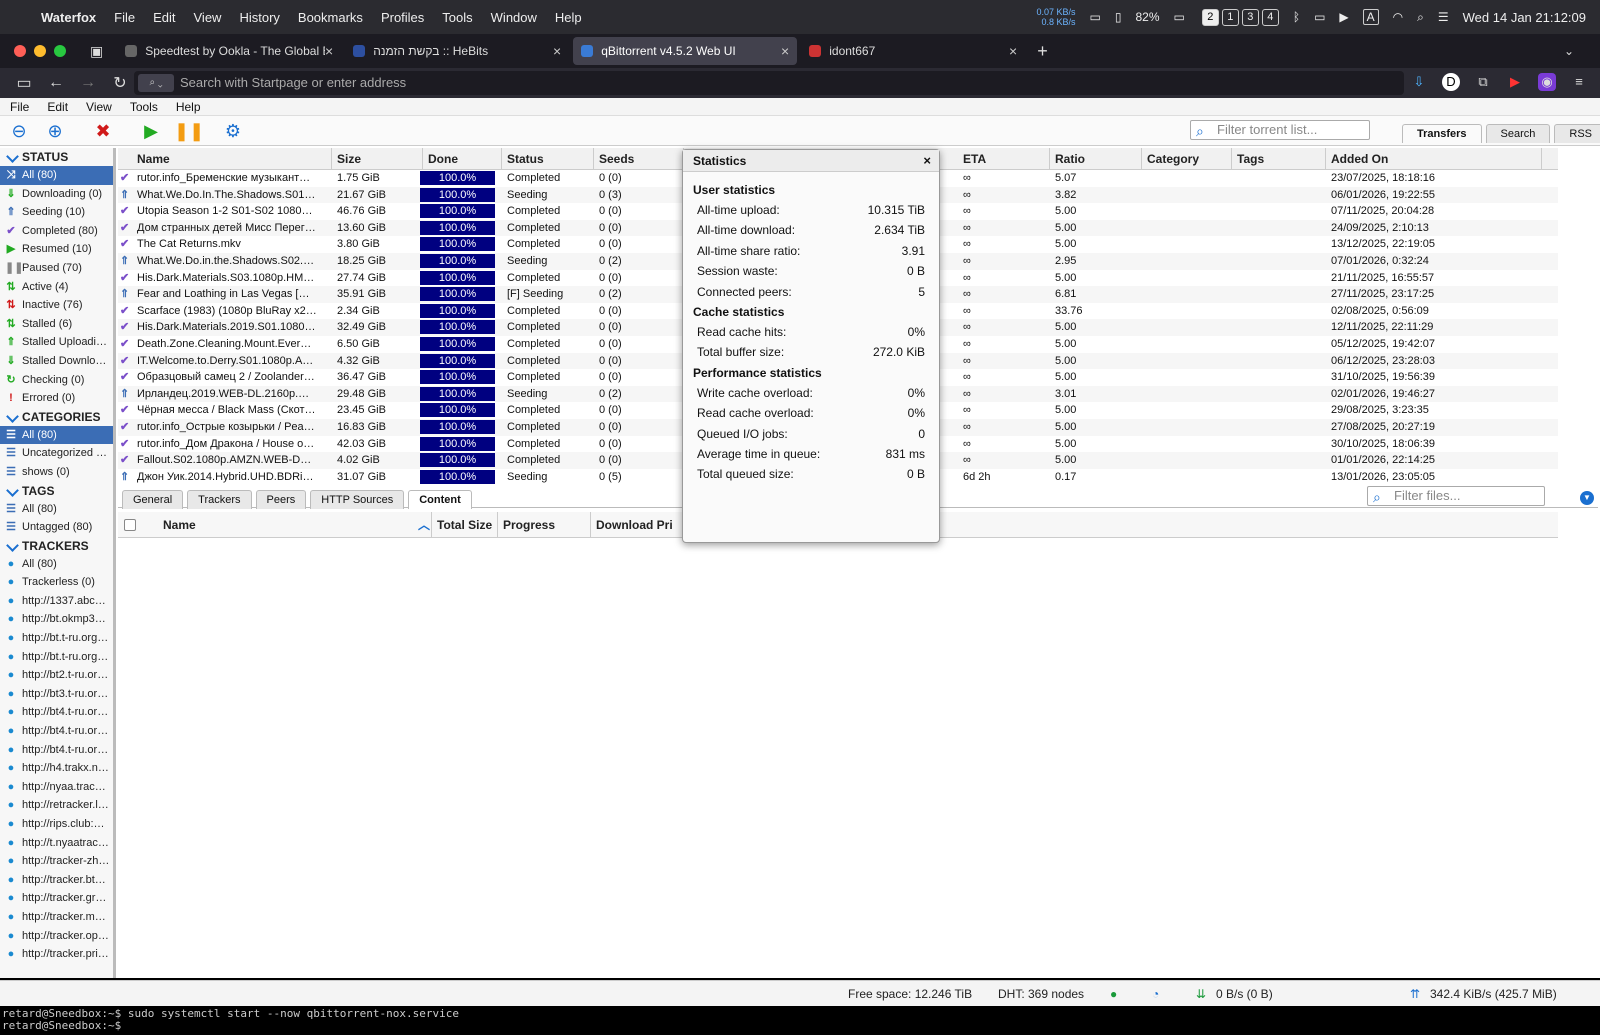  I want to click on delete-icon: ✖, so click(103, 131).